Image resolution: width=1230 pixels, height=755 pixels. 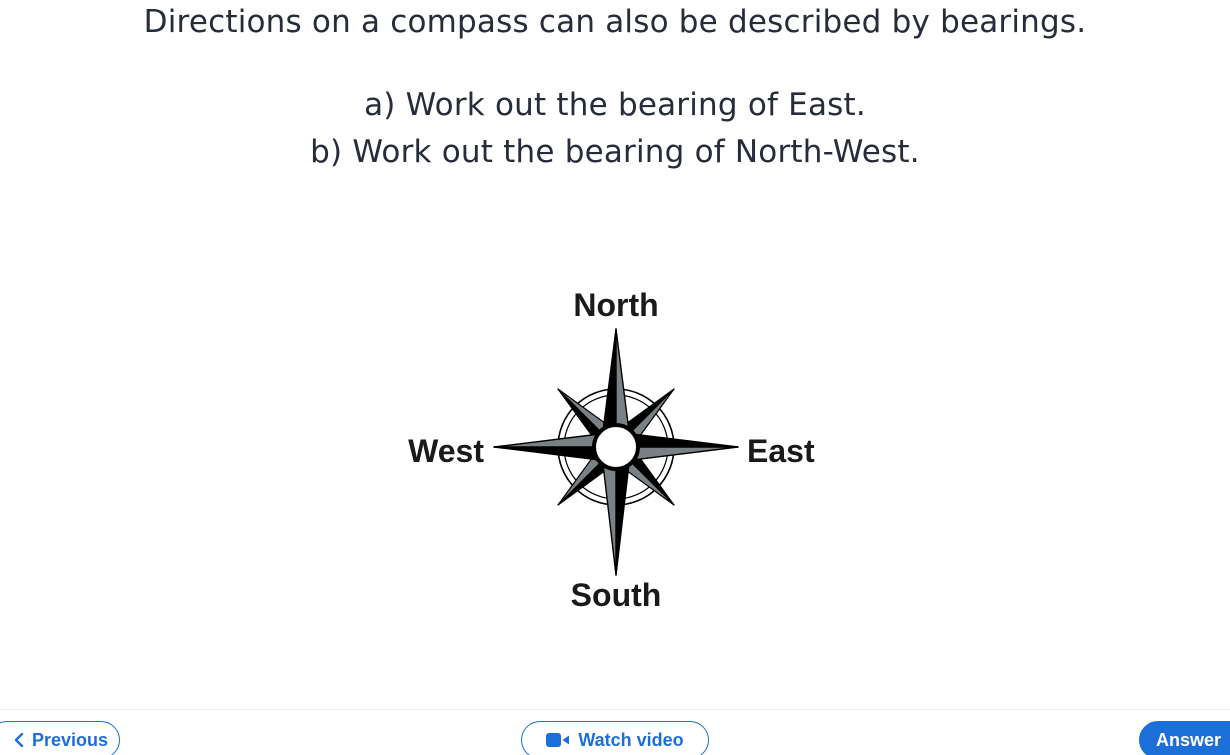 I want to click on previous-button-label: Previous, so click(x=70, y=739).